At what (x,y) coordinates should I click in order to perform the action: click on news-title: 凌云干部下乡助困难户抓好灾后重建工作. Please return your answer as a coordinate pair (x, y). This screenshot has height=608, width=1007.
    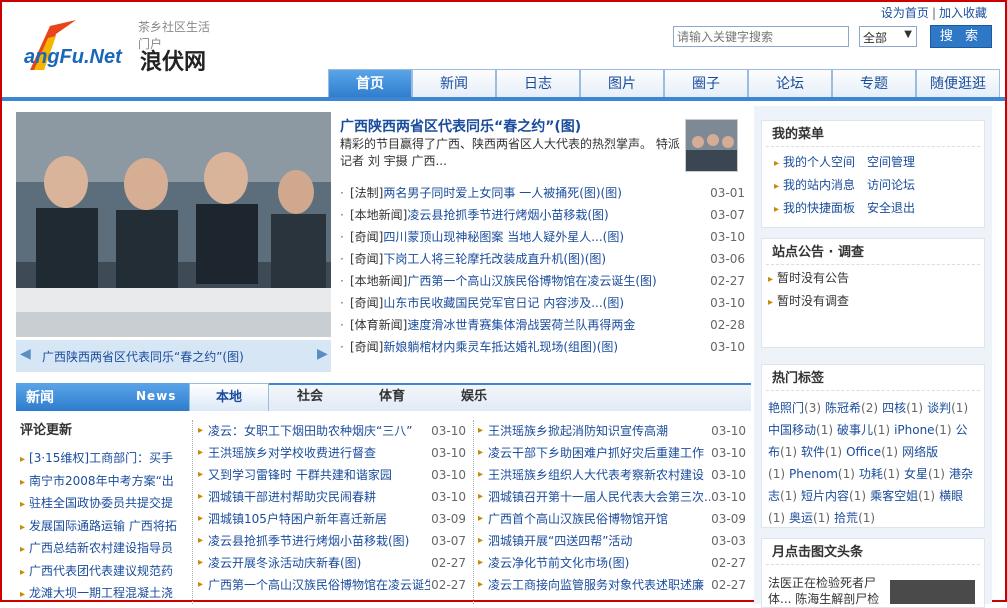
    Looking at the image, I should click on (599, 453).